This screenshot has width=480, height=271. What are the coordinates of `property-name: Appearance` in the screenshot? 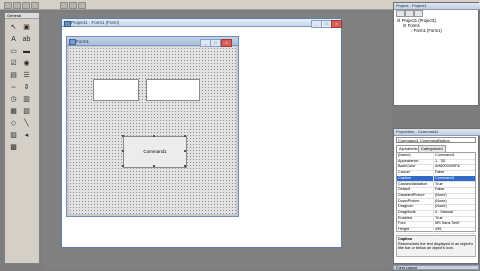 It's located at (408, 160).